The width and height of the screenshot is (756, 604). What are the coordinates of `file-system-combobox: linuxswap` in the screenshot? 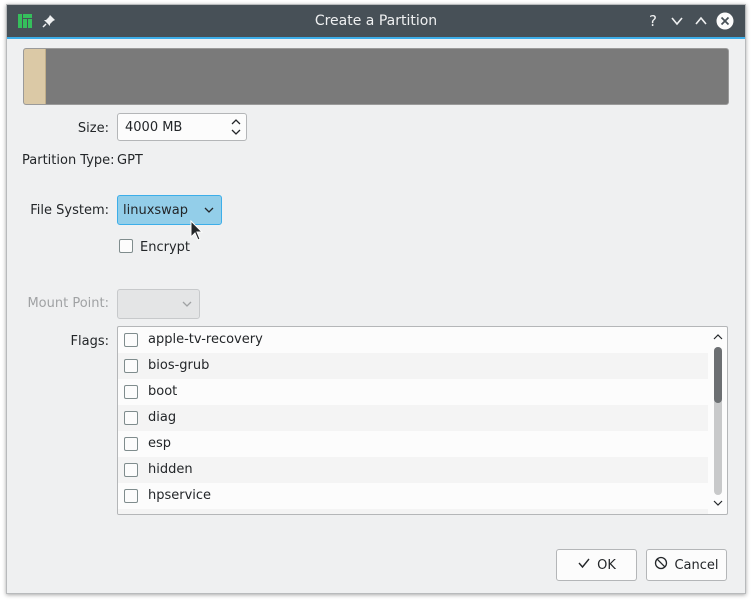 It's located at (169, 210).